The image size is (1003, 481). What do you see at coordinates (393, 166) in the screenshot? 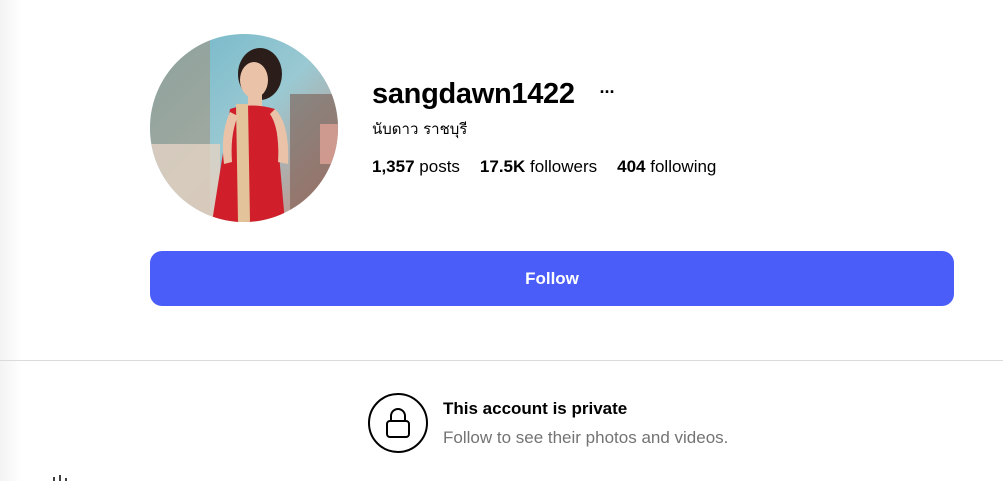
I see `posts-count: 1,357` at bounding box center [393, 166].